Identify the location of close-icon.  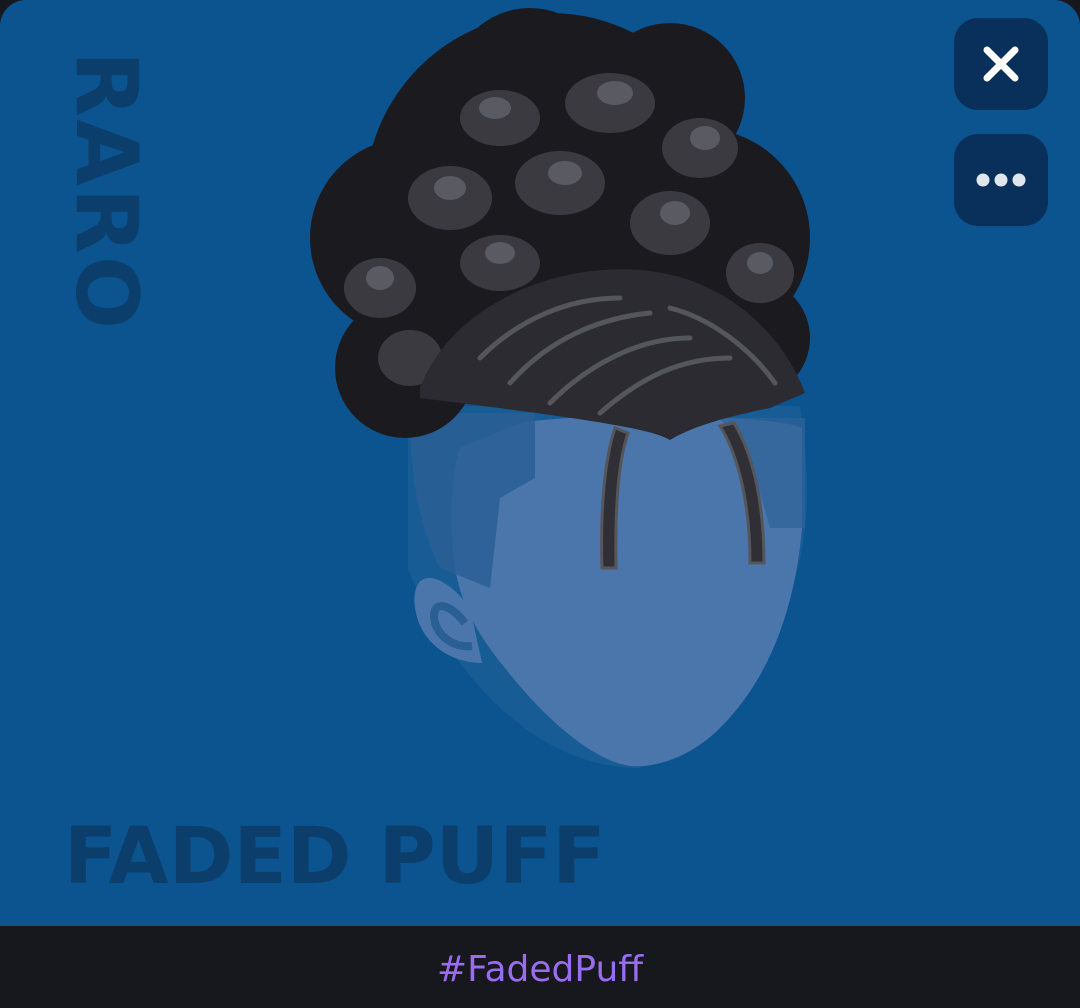
(1001, 64).